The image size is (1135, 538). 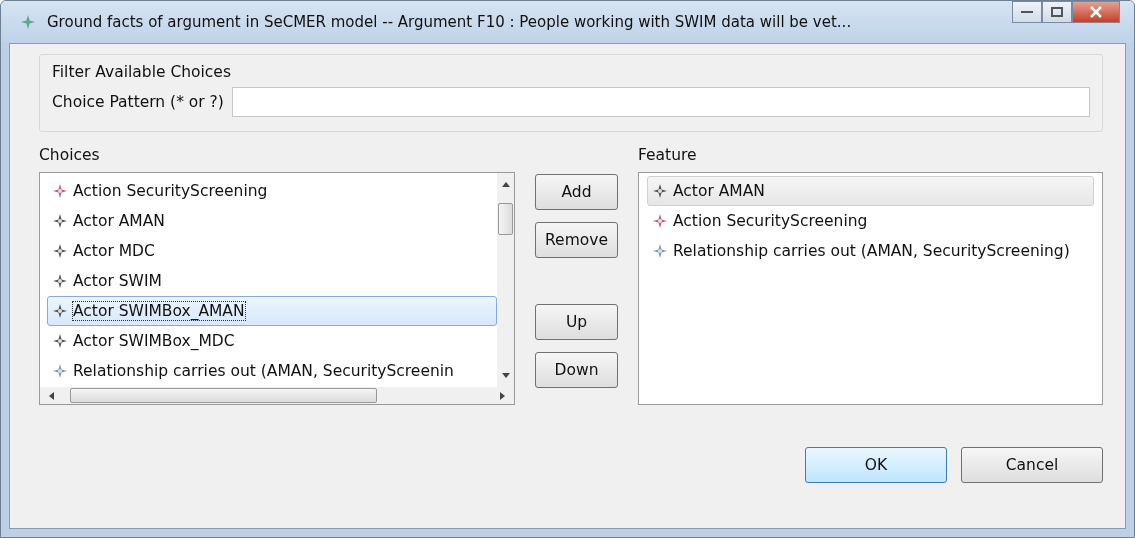 What do you see at coordinates (70, 155) in the screenshot?
I see `list-label: Choices` at bounding box center [70, 155].